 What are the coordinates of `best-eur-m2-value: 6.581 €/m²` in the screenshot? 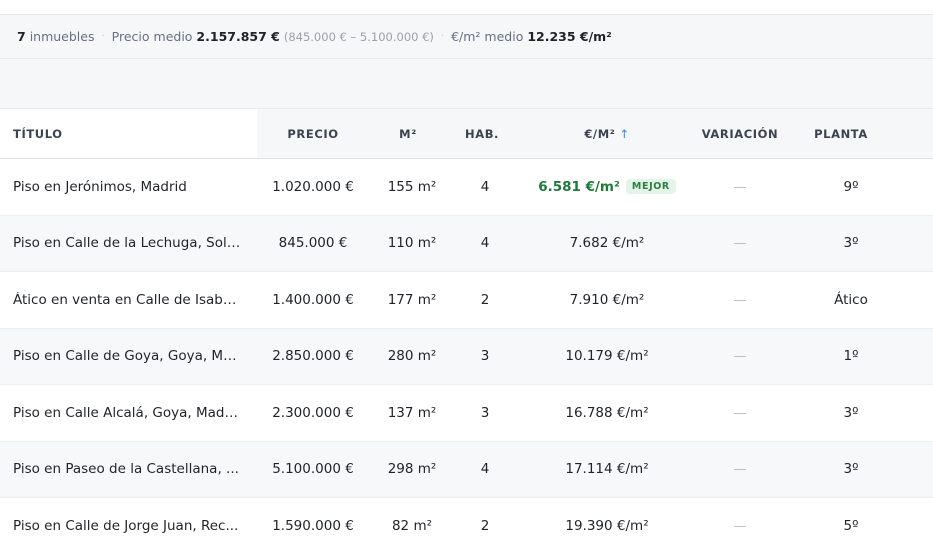 It's located at (579, 186).